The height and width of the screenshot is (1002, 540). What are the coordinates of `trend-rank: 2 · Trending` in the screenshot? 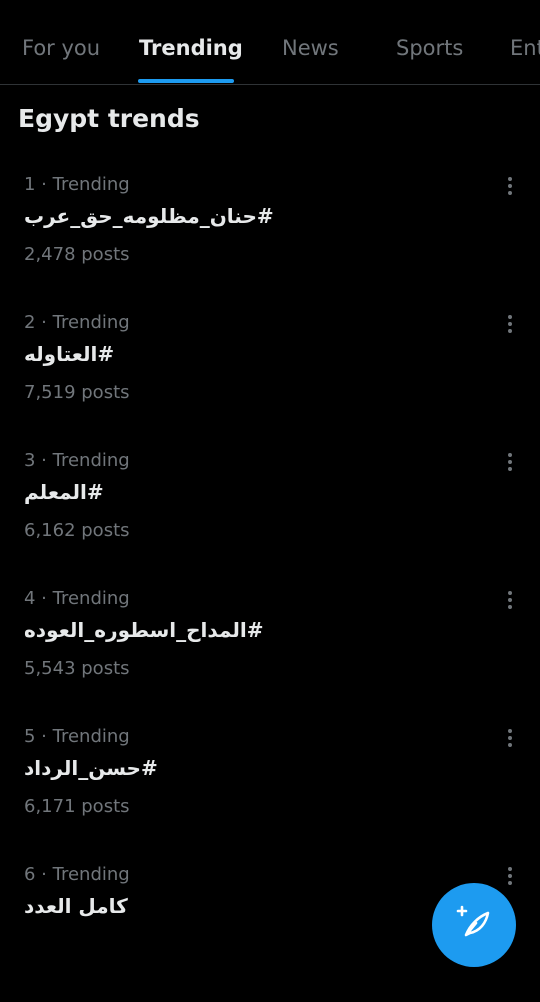 It's located at (77, 322).